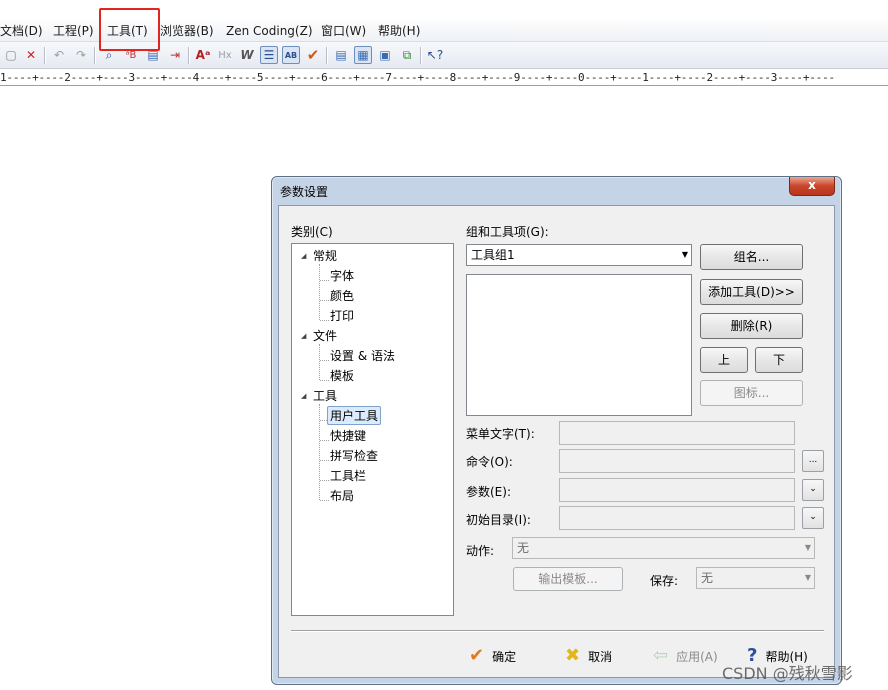 The height and width of the screenshot is (690, 888). I want to click on close-icon: x, so click(812, 185).